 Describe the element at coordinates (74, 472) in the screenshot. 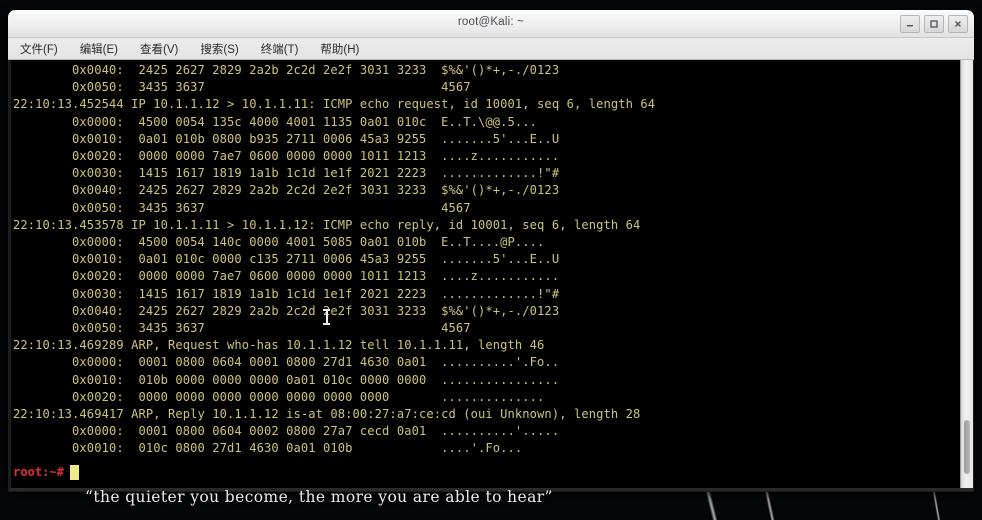

I see `block-cursor` at that location.